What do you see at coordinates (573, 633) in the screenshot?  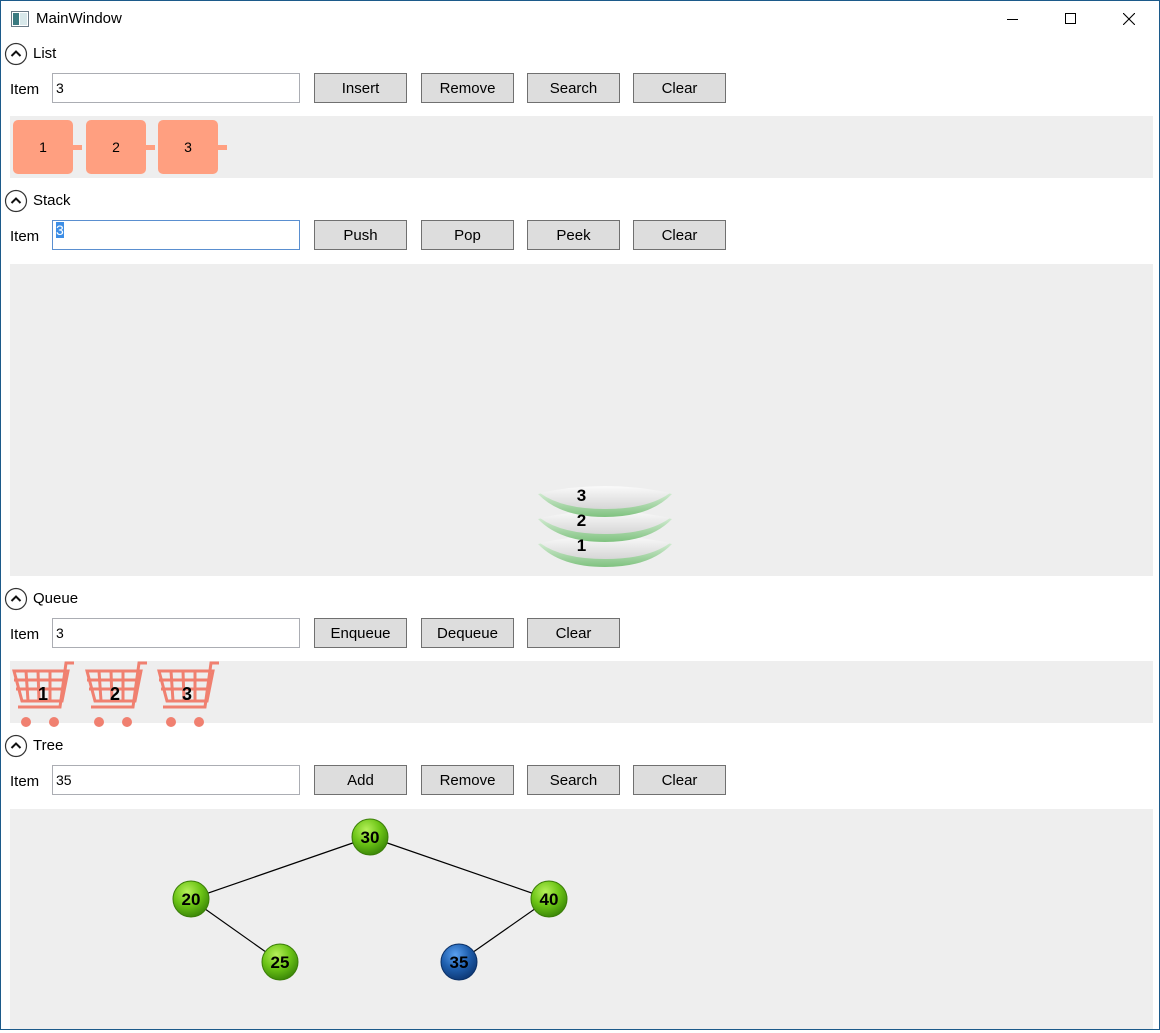 I see `queue-clear-button: Clear` at bounding box center [573, 633].